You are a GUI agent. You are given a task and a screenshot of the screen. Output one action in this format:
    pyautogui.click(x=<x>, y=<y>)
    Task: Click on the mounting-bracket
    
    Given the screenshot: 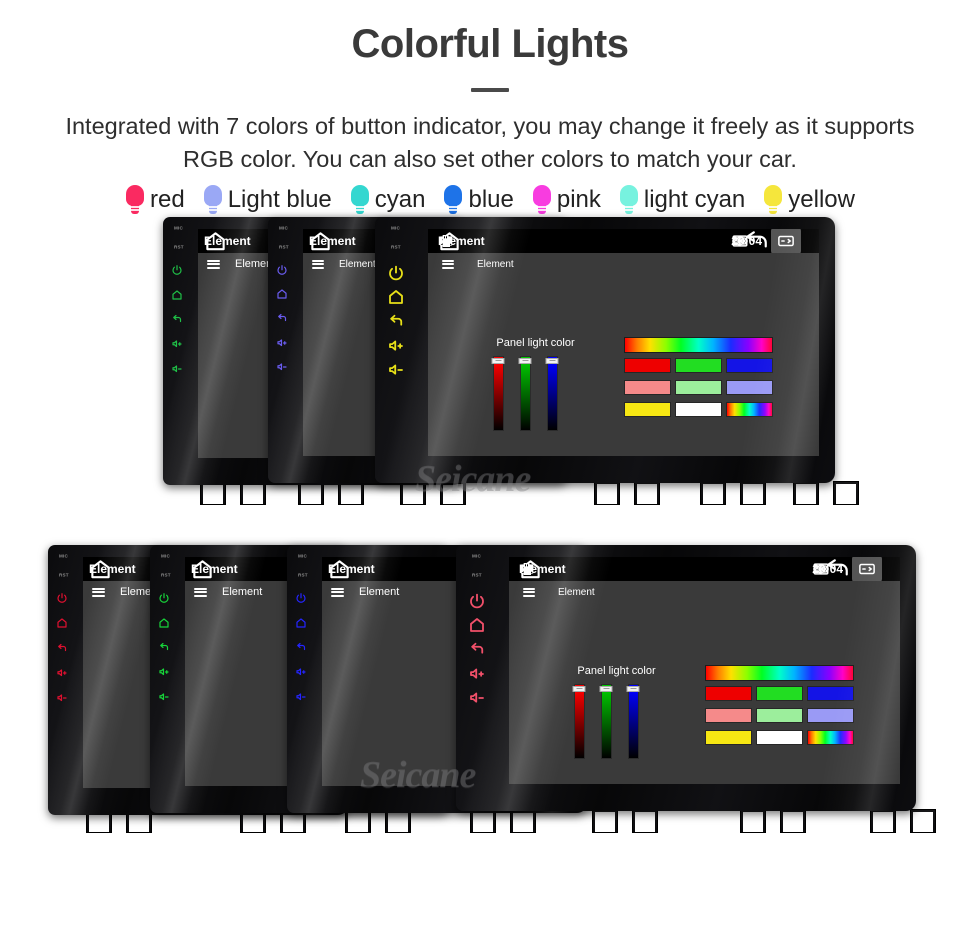 What is the action you would take?
    pyautogui.click(x=753, y=820)
    